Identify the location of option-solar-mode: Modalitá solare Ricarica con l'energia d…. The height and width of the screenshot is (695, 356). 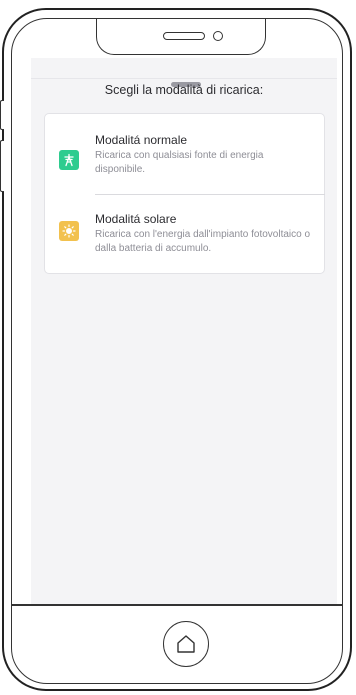
(185, 234).